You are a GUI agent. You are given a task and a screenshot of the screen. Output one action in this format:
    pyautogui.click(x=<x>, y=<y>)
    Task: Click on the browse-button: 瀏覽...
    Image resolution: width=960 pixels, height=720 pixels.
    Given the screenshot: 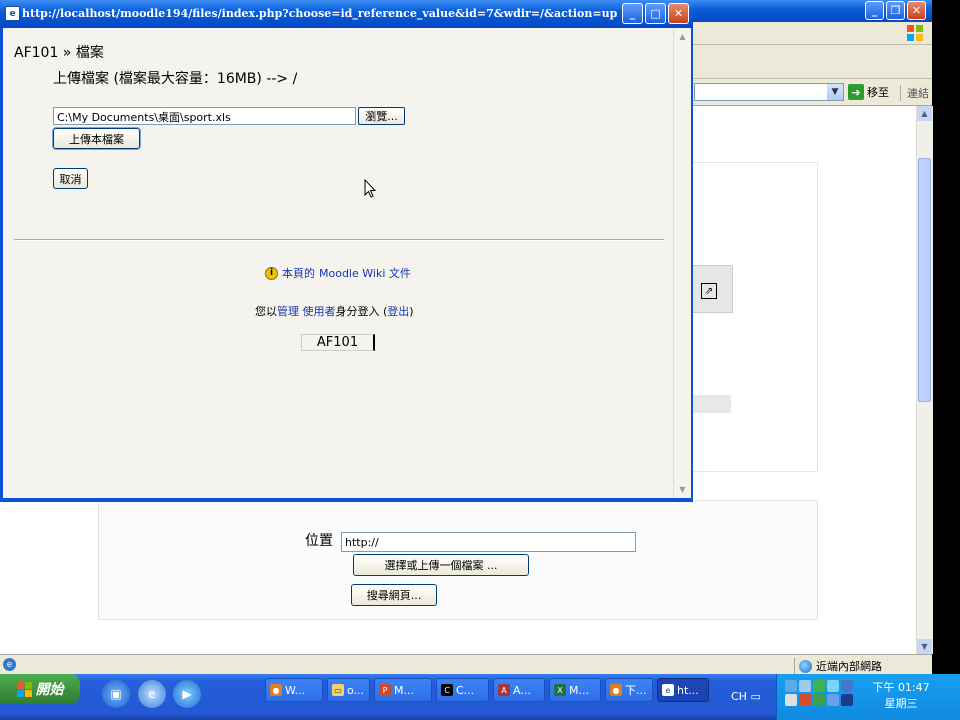 What is the action you would take?
    pyautogui.click(x=381, y=116)
    